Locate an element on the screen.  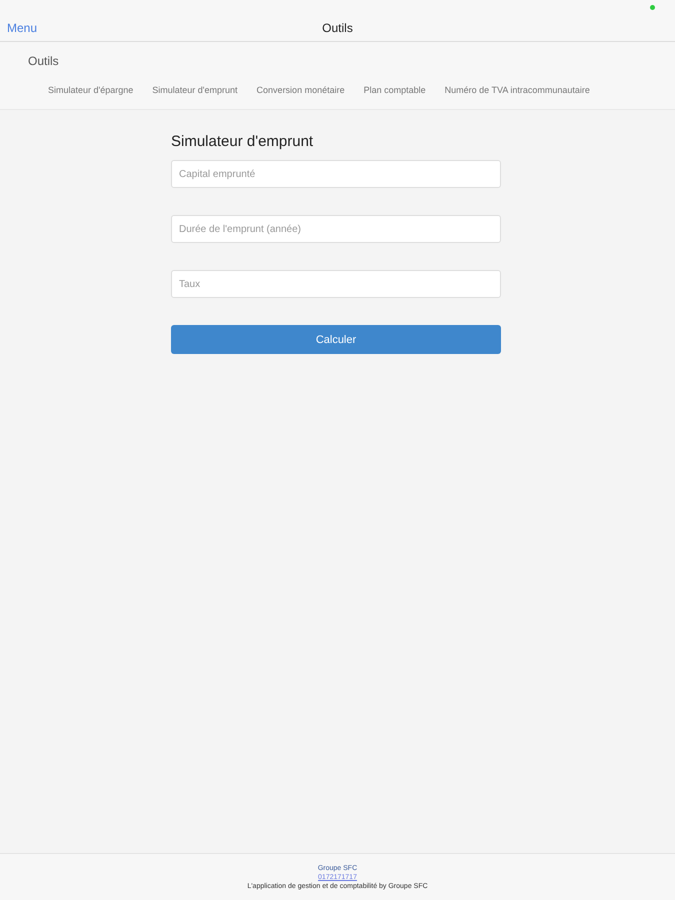
tool-link: Conversion monétaire is located at coordinates (300, 90).